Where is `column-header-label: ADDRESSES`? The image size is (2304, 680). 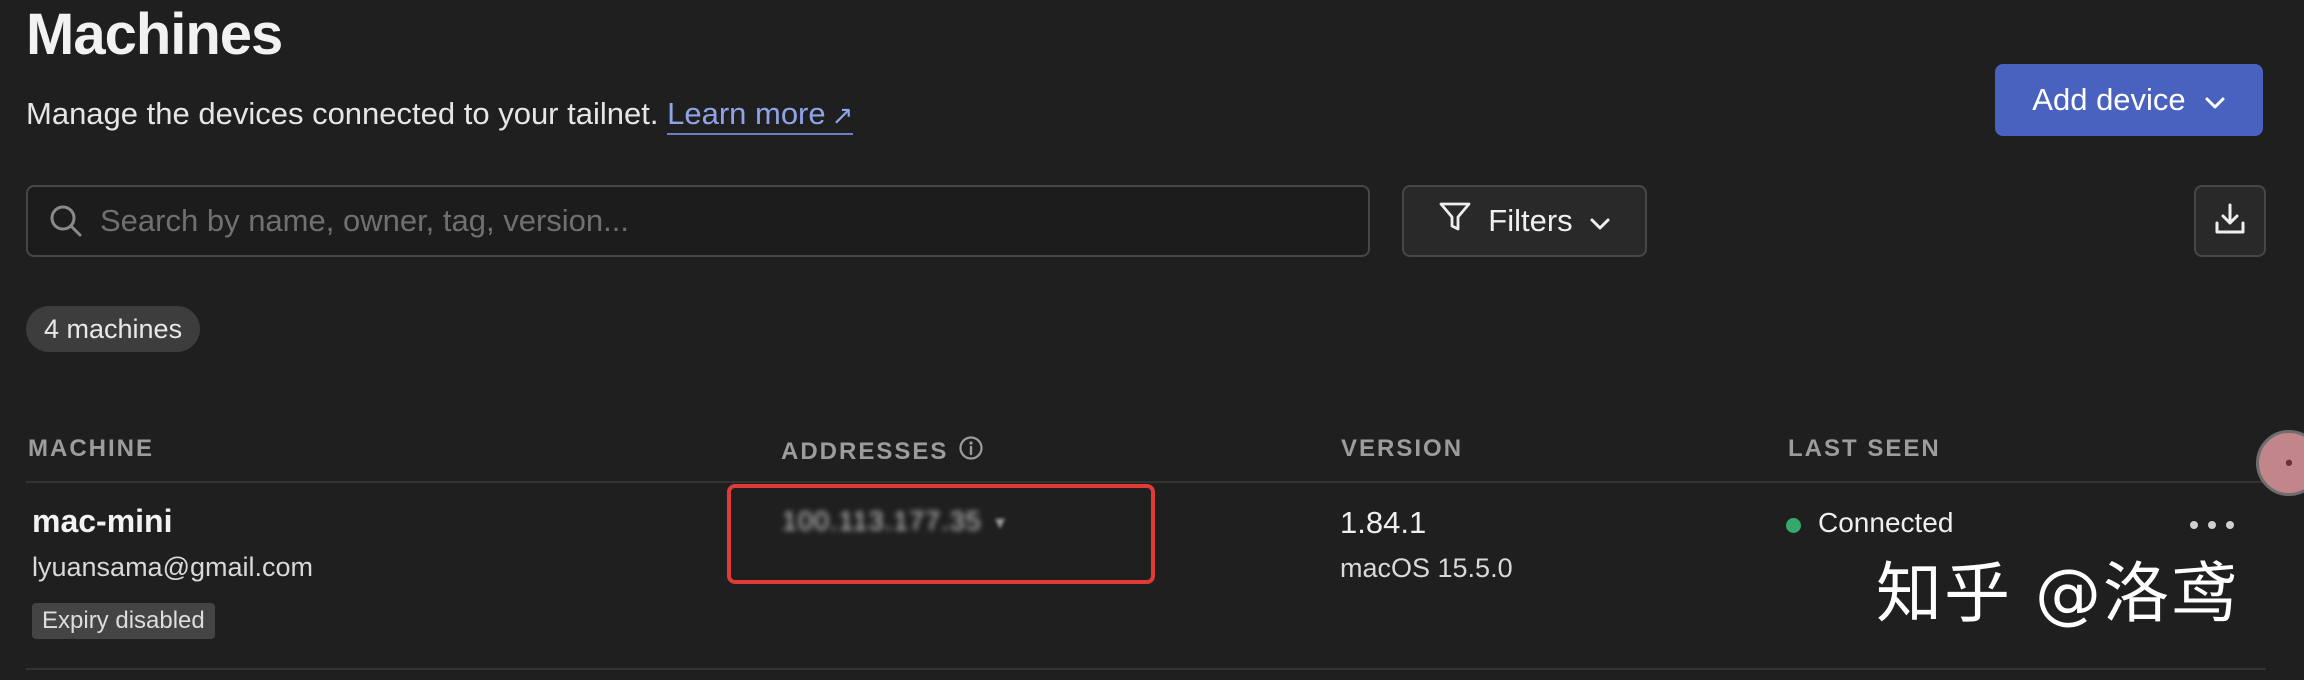
column-header-label: ADDRESSES is located at coordinates (865, 451).